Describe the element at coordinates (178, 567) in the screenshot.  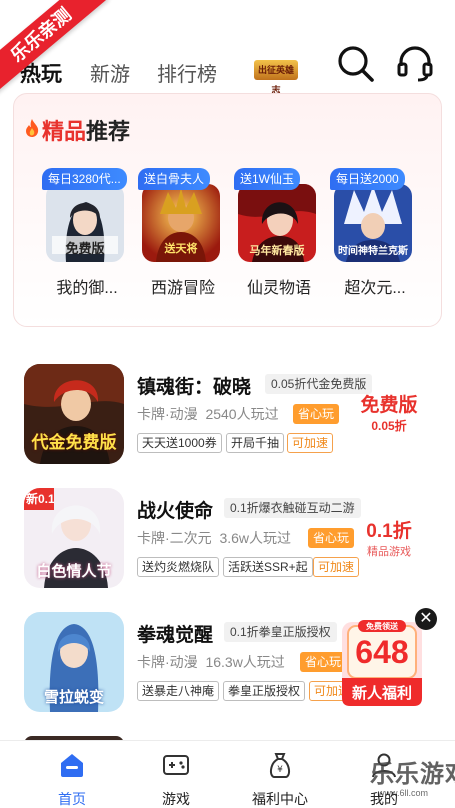
I see `benefit-chip: 送灼炎燃烧队` at that location.